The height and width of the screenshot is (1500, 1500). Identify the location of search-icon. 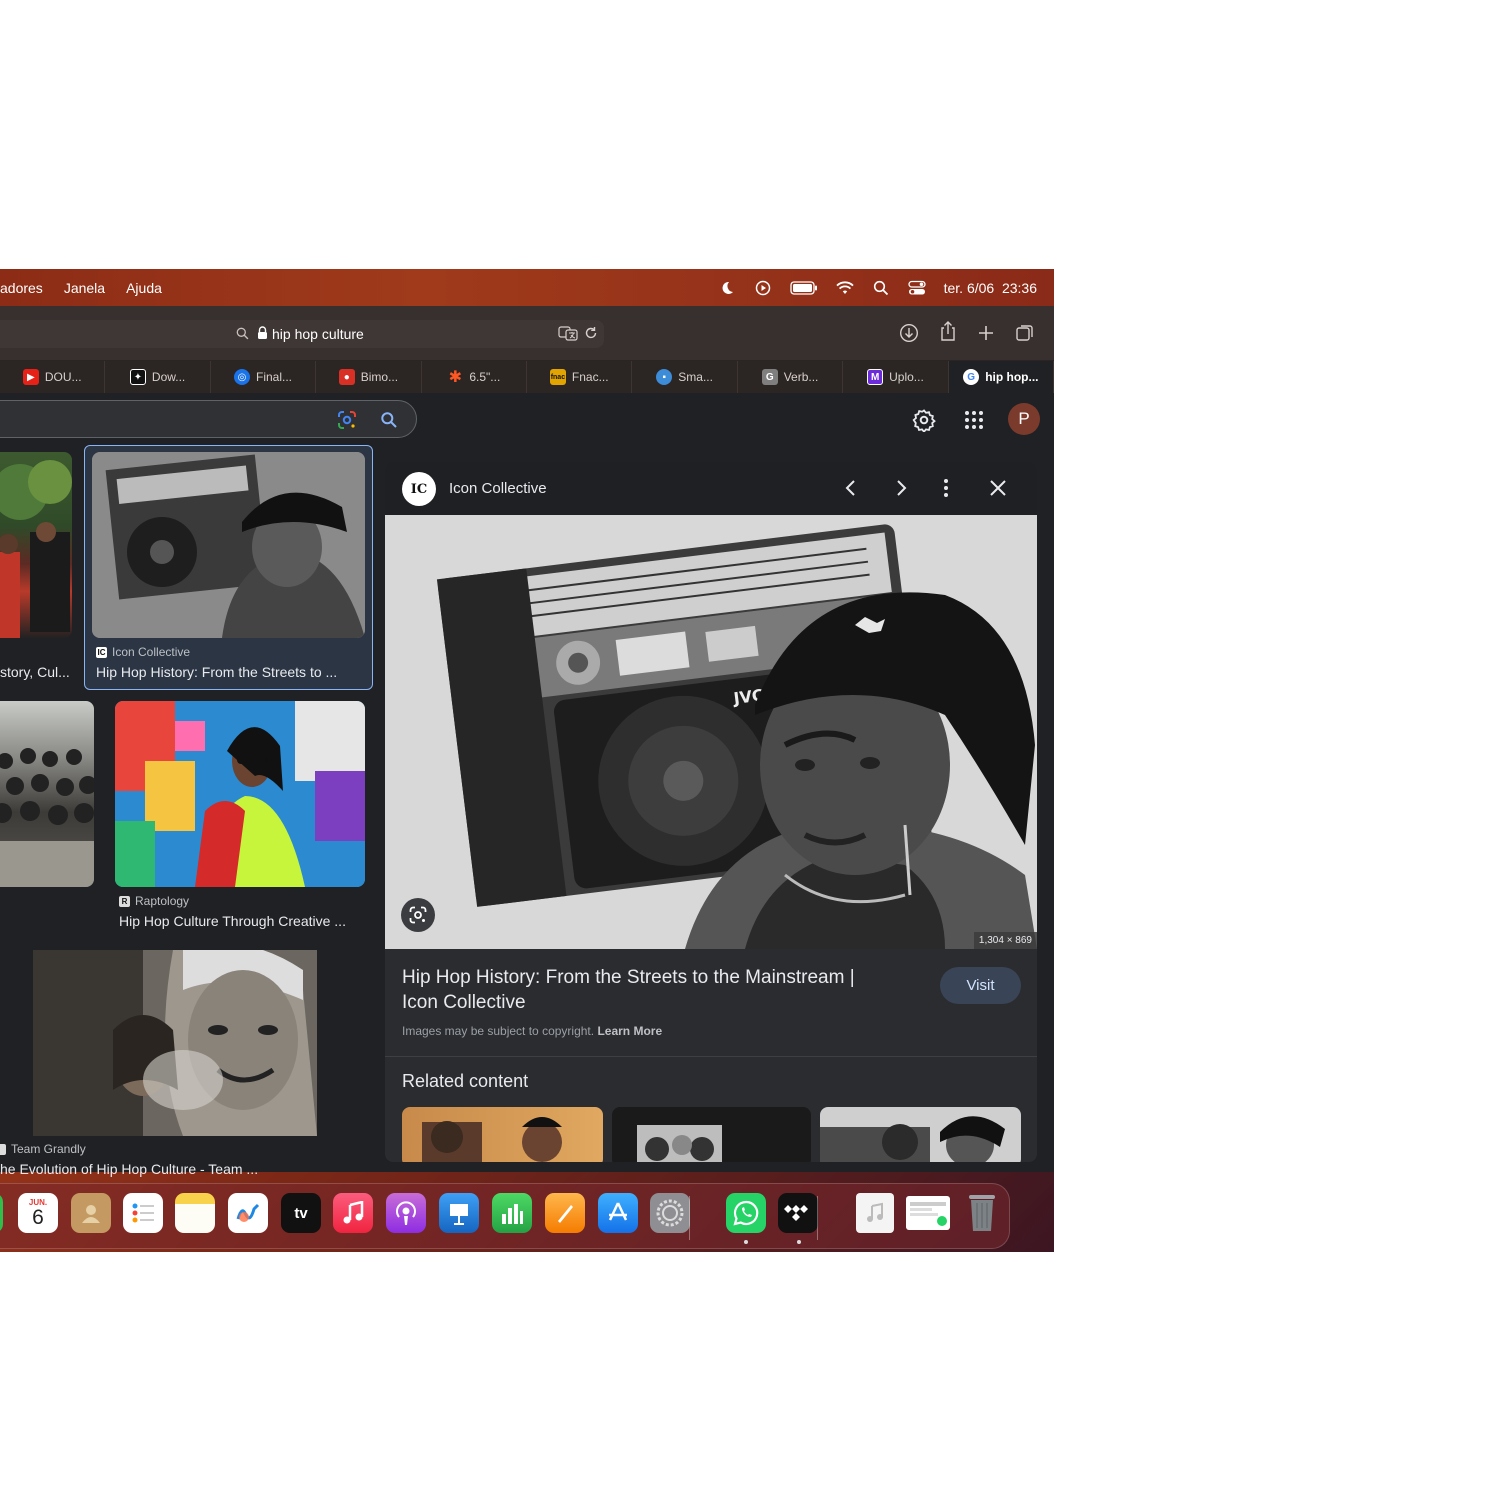
(242, 335).